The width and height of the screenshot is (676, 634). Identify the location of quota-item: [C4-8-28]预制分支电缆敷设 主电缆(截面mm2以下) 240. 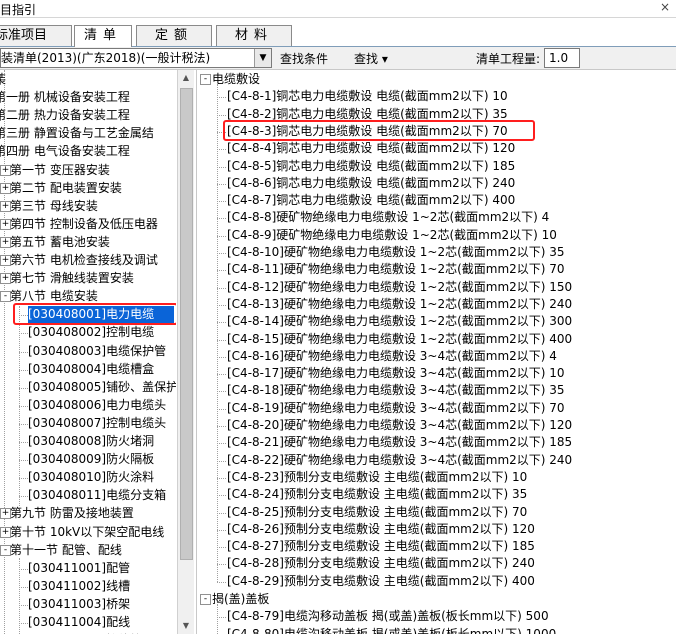
(381, 563).